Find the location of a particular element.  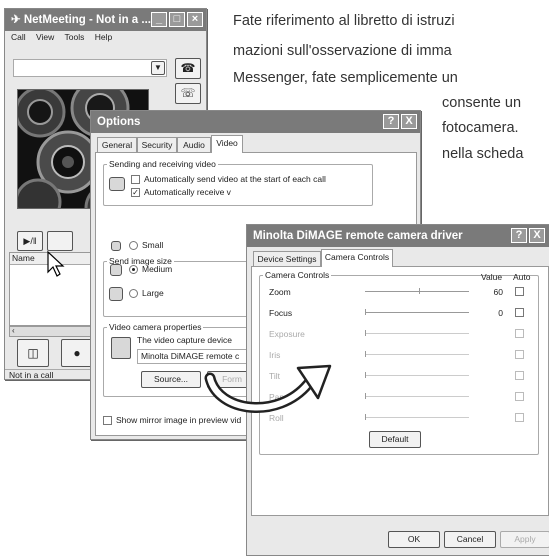

play-pause-button: ▶/‖ is located at coordinates (30, 241).